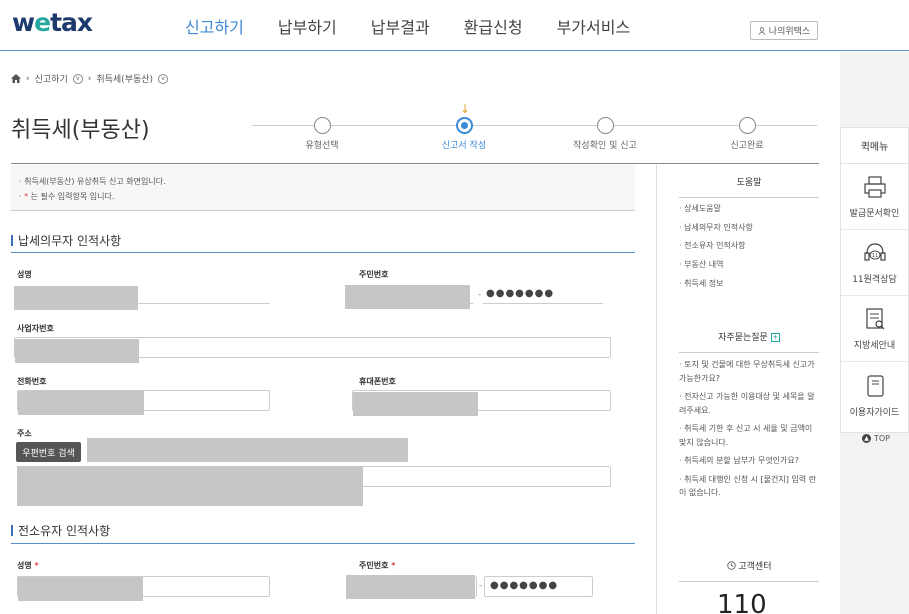 Image resolution: width=909 pixels, height=614 pixels. What do you see at coordinates (716, 209) in the screenshot?
I see `help-link: · 상세도움말` at bounding box center [716, 209].